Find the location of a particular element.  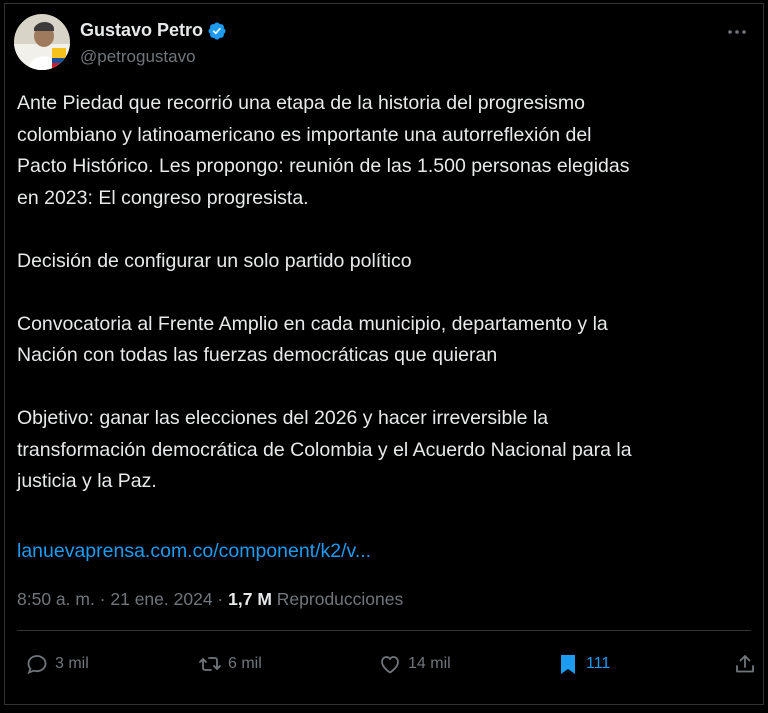

tweet-header: Gustavo Petro @petrogustavo is located at coordinates (383, 43).